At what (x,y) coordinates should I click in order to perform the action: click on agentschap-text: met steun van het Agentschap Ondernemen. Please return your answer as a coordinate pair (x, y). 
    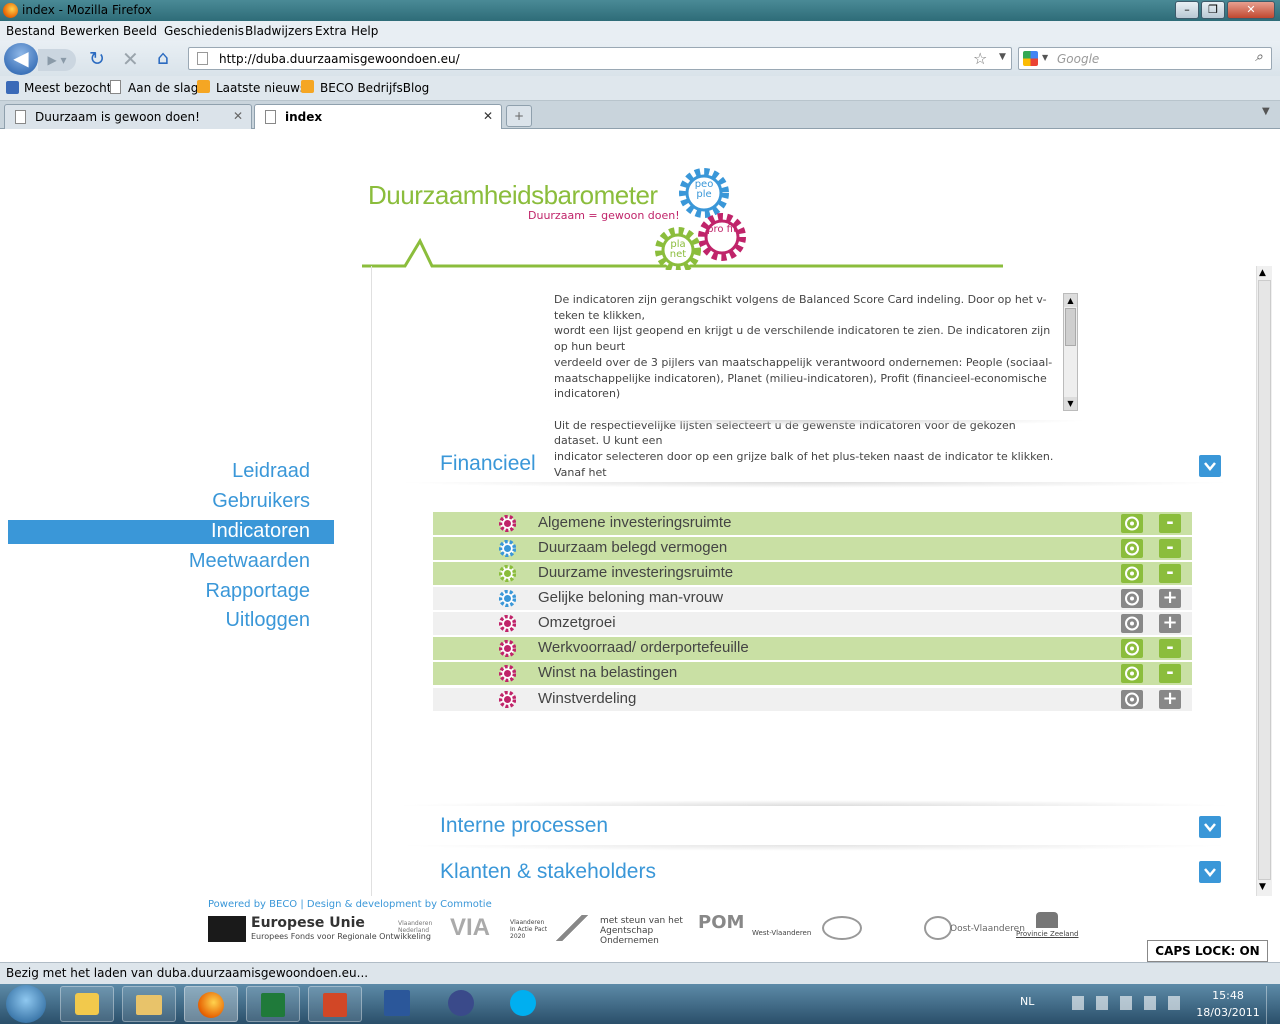
    Looking at the image, I should click on (641, 931).